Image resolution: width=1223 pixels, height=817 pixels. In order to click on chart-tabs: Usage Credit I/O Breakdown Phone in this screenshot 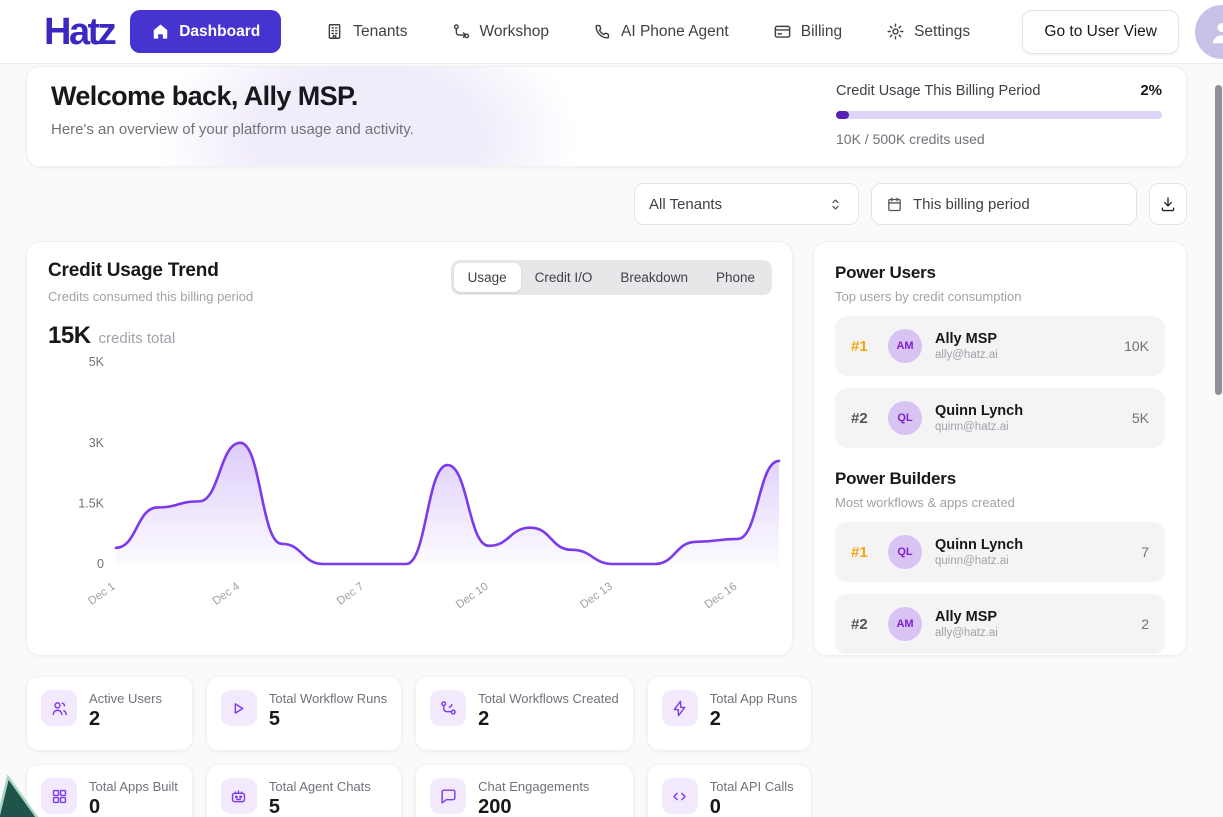, I will do `click(611, 277)`.